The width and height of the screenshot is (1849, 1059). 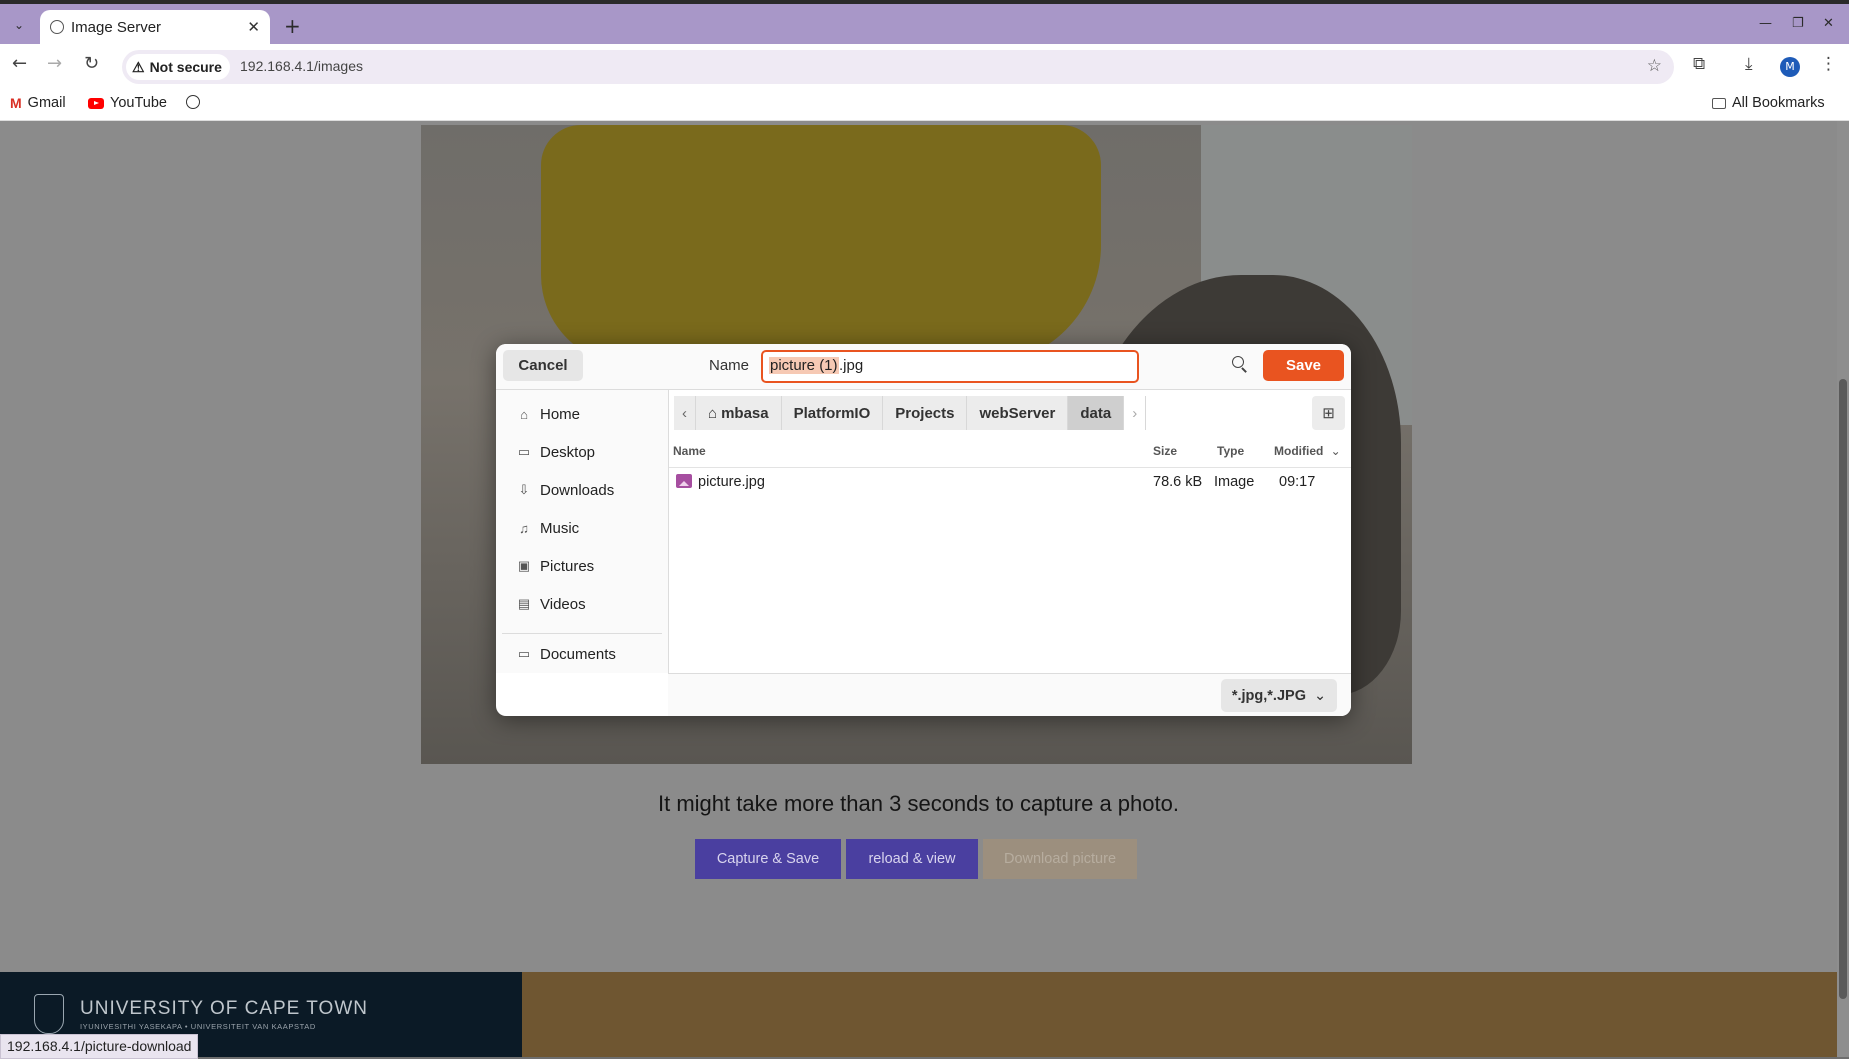 I want to click on file-row: picture.jpg 78.6 kB Image 09:17, so click(x=1010, y=482).